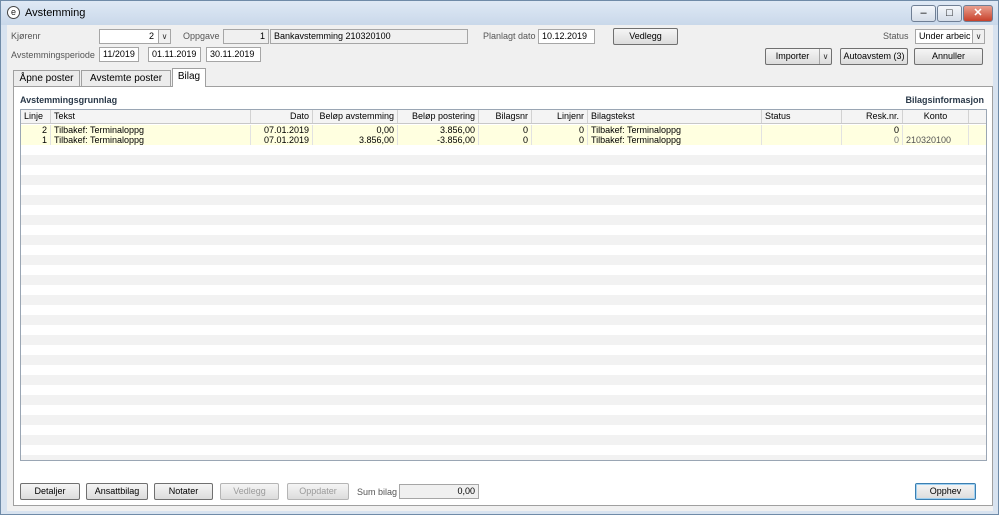 Image resolution: width=999 pixels, height=515 pixels. Describe the element at coordinates (189, 77) in the screenshot. I see `tab-bilag: Bilag` at that location.